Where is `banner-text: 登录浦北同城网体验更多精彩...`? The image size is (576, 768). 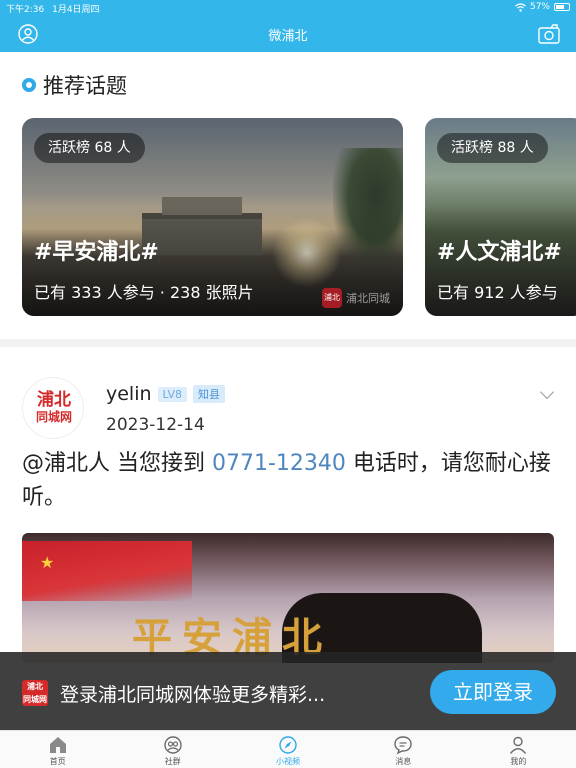
banner-text: 登录浦北同城网体验更多精彩... is located at coordinates (193, 695).